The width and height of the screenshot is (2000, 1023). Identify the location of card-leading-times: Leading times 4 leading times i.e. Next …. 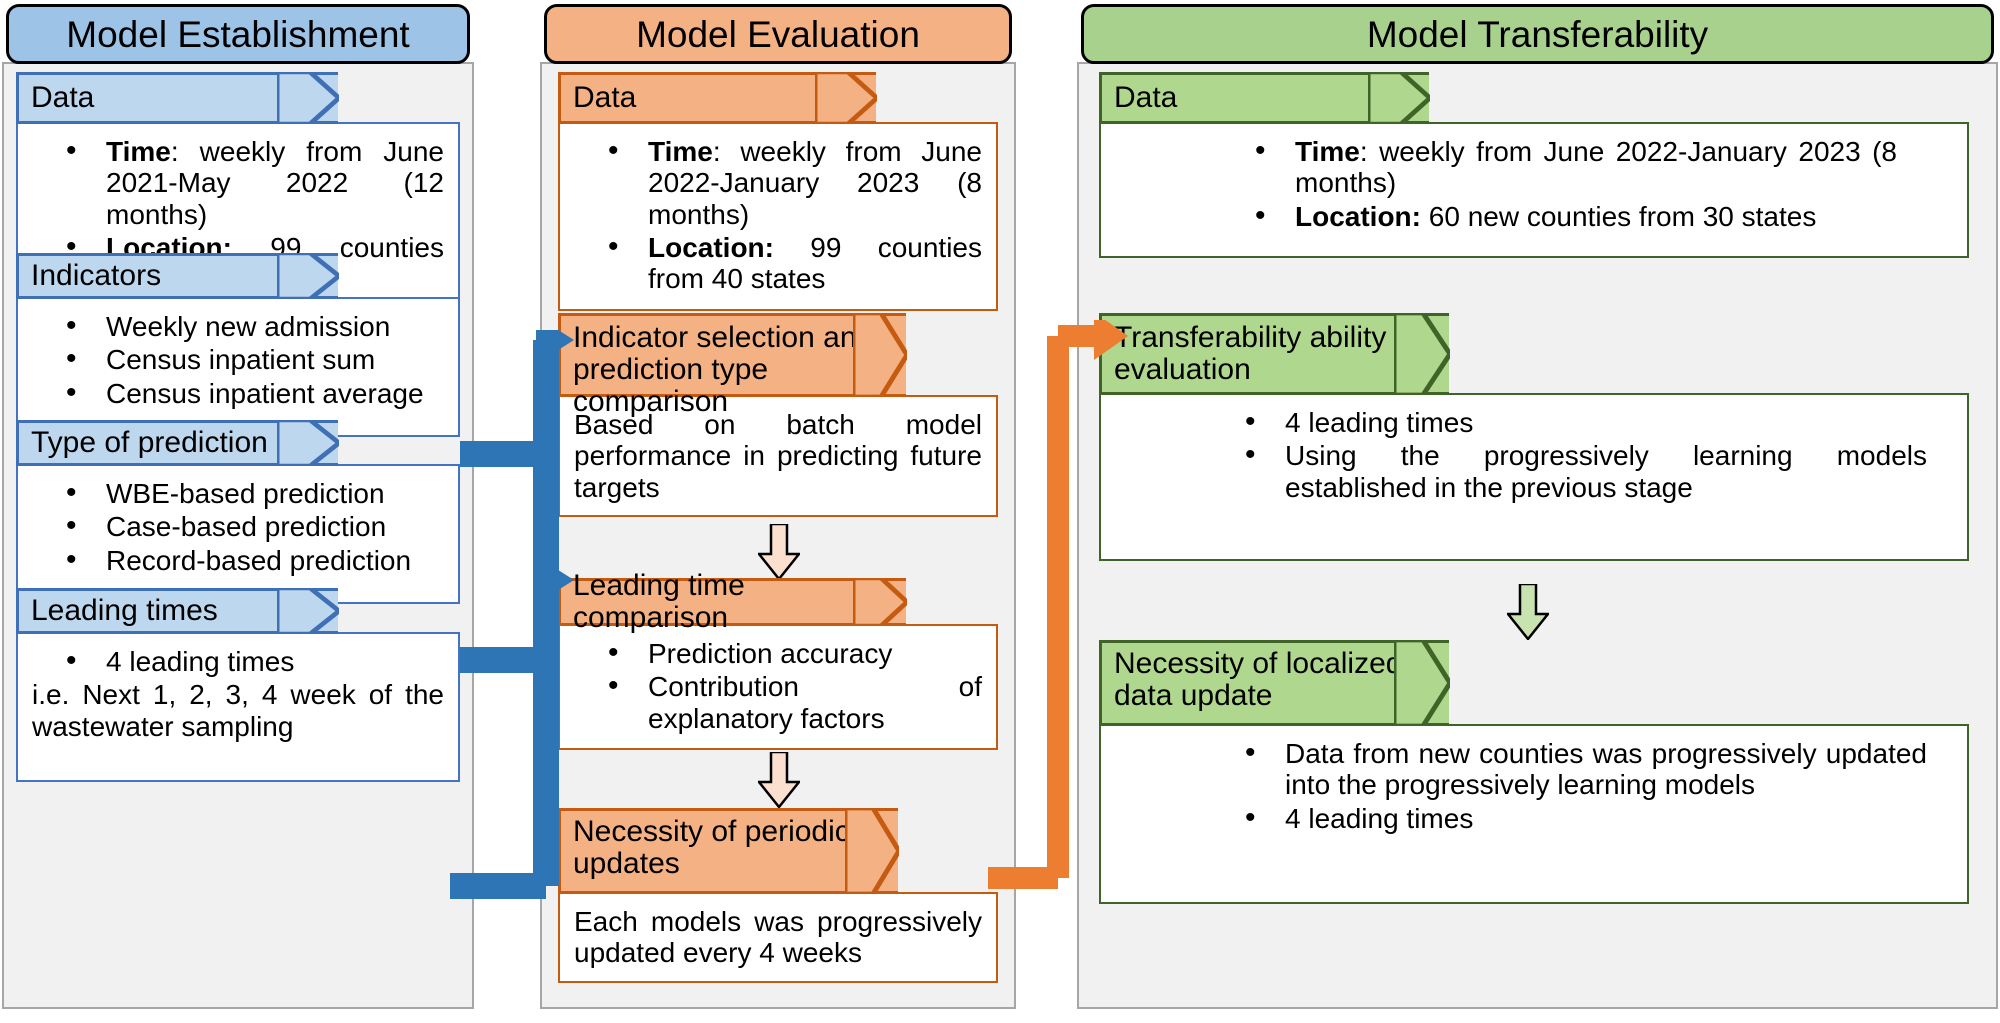
(238, 685).